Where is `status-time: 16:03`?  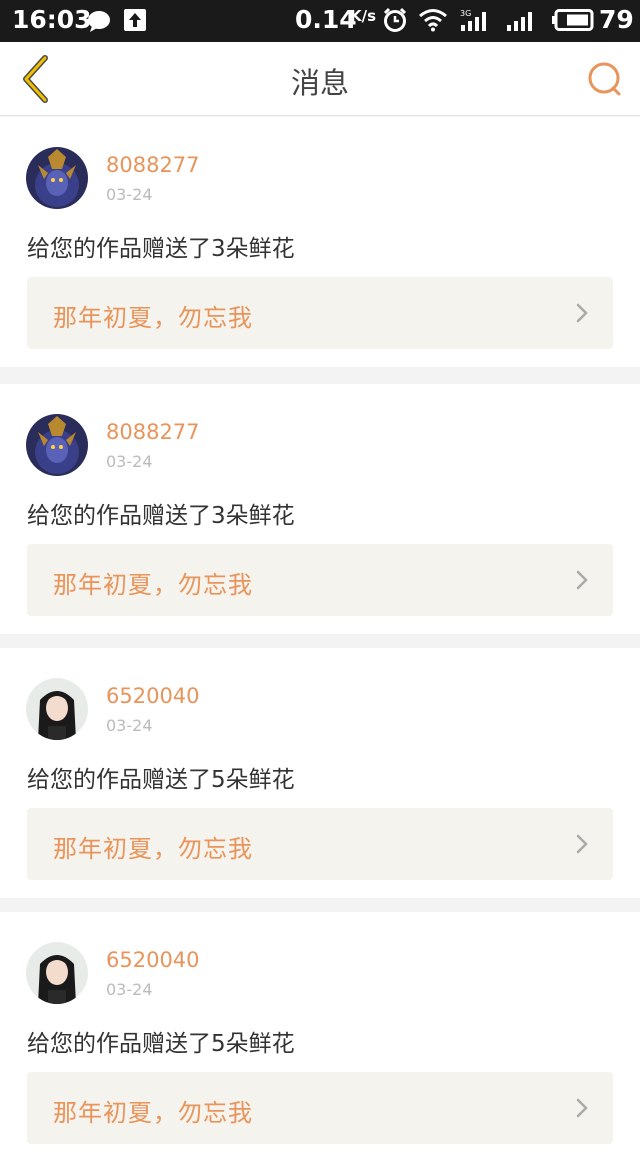 status-time: 16:03 is located at coordinates (52, 19).